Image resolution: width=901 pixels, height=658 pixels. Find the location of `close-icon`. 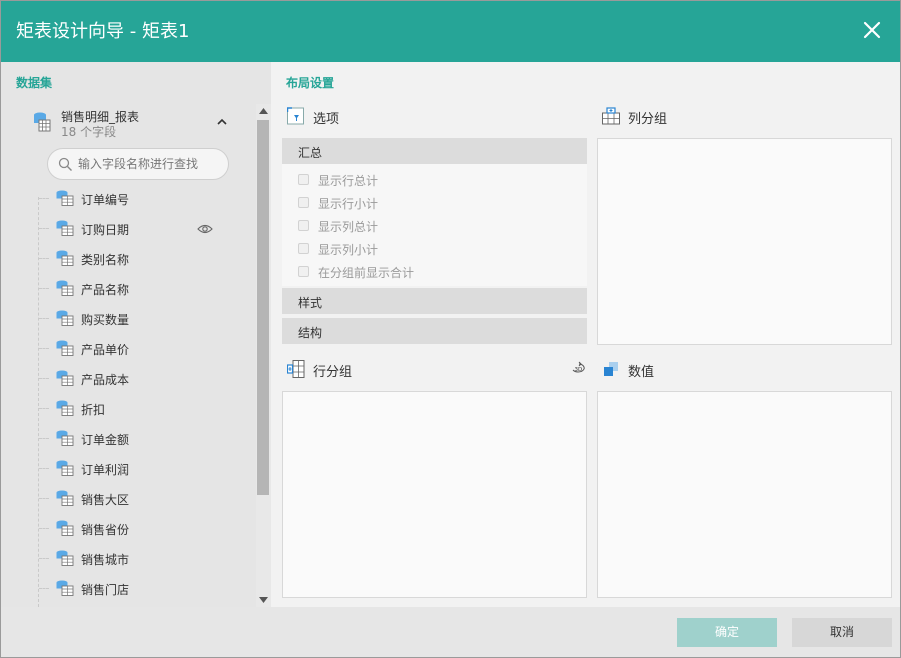

close-icon is located at coordinates (872, 30).